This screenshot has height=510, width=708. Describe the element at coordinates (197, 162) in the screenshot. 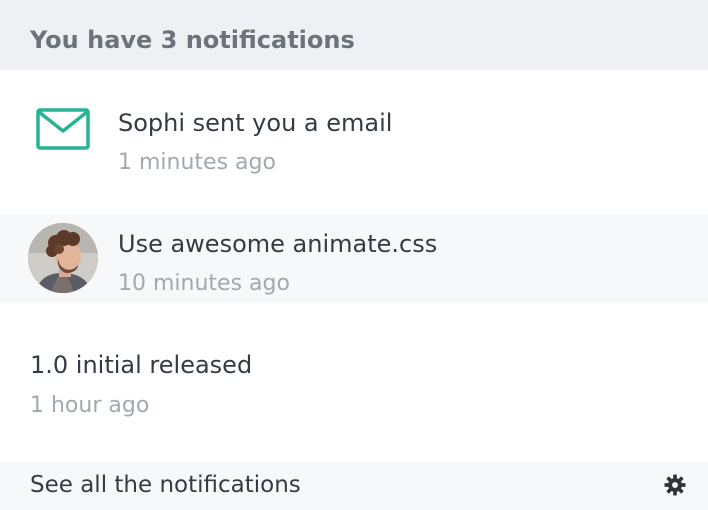

I see `notification-time: 1 minutes ago` at that location.